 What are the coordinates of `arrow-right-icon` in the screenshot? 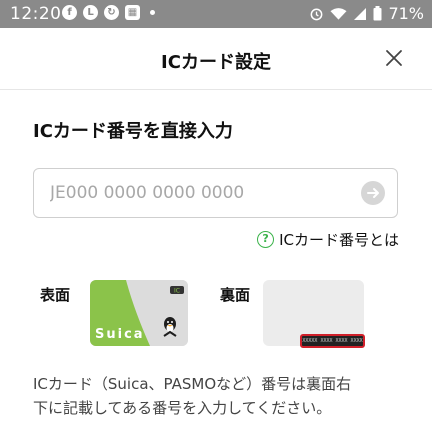 It's located at (373, 193).